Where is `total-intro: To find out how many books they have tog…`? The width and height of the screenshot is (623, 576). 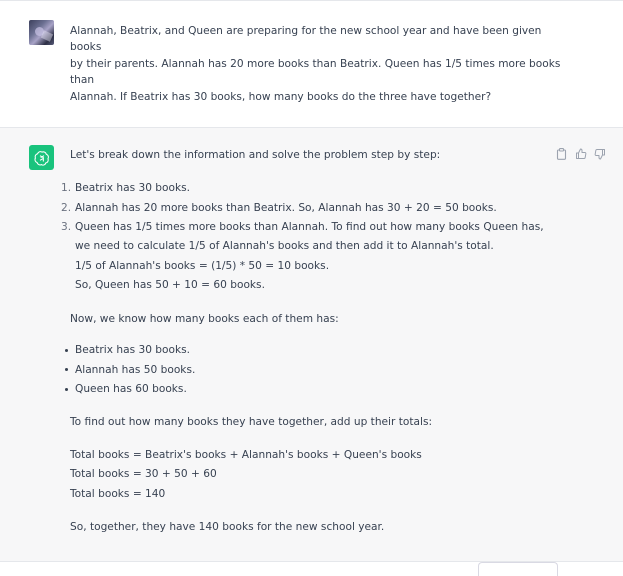
total-intro: To find out how many books they have tog… is located at coordinates (251, 422).